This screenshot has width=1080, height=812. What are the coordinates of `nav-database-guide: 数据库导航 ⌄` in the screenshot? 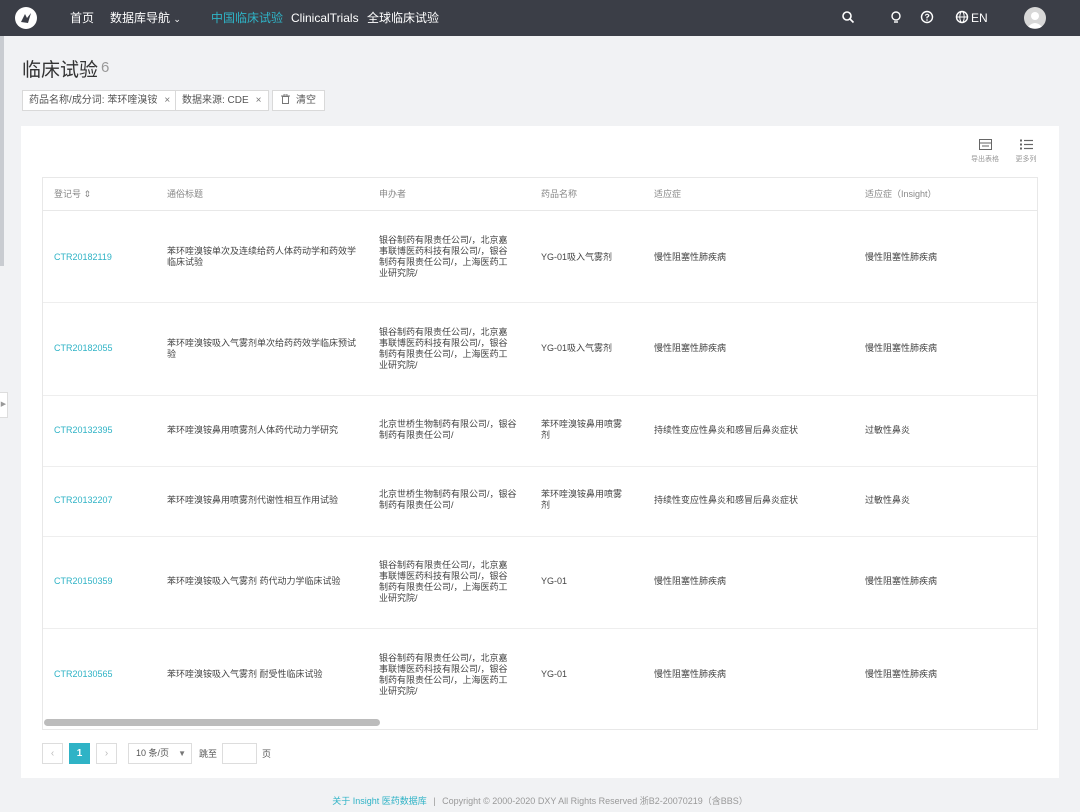 It's located at (145, 18).